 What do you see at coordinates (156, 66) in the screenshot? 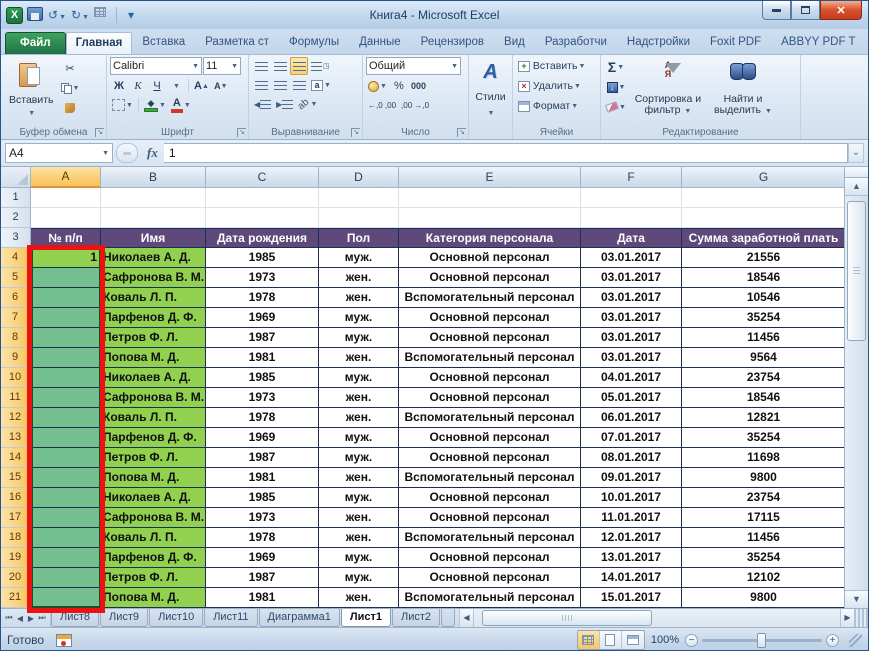
I see `font-name-combo: Calibri ▼` at bounding box center [156, 66].